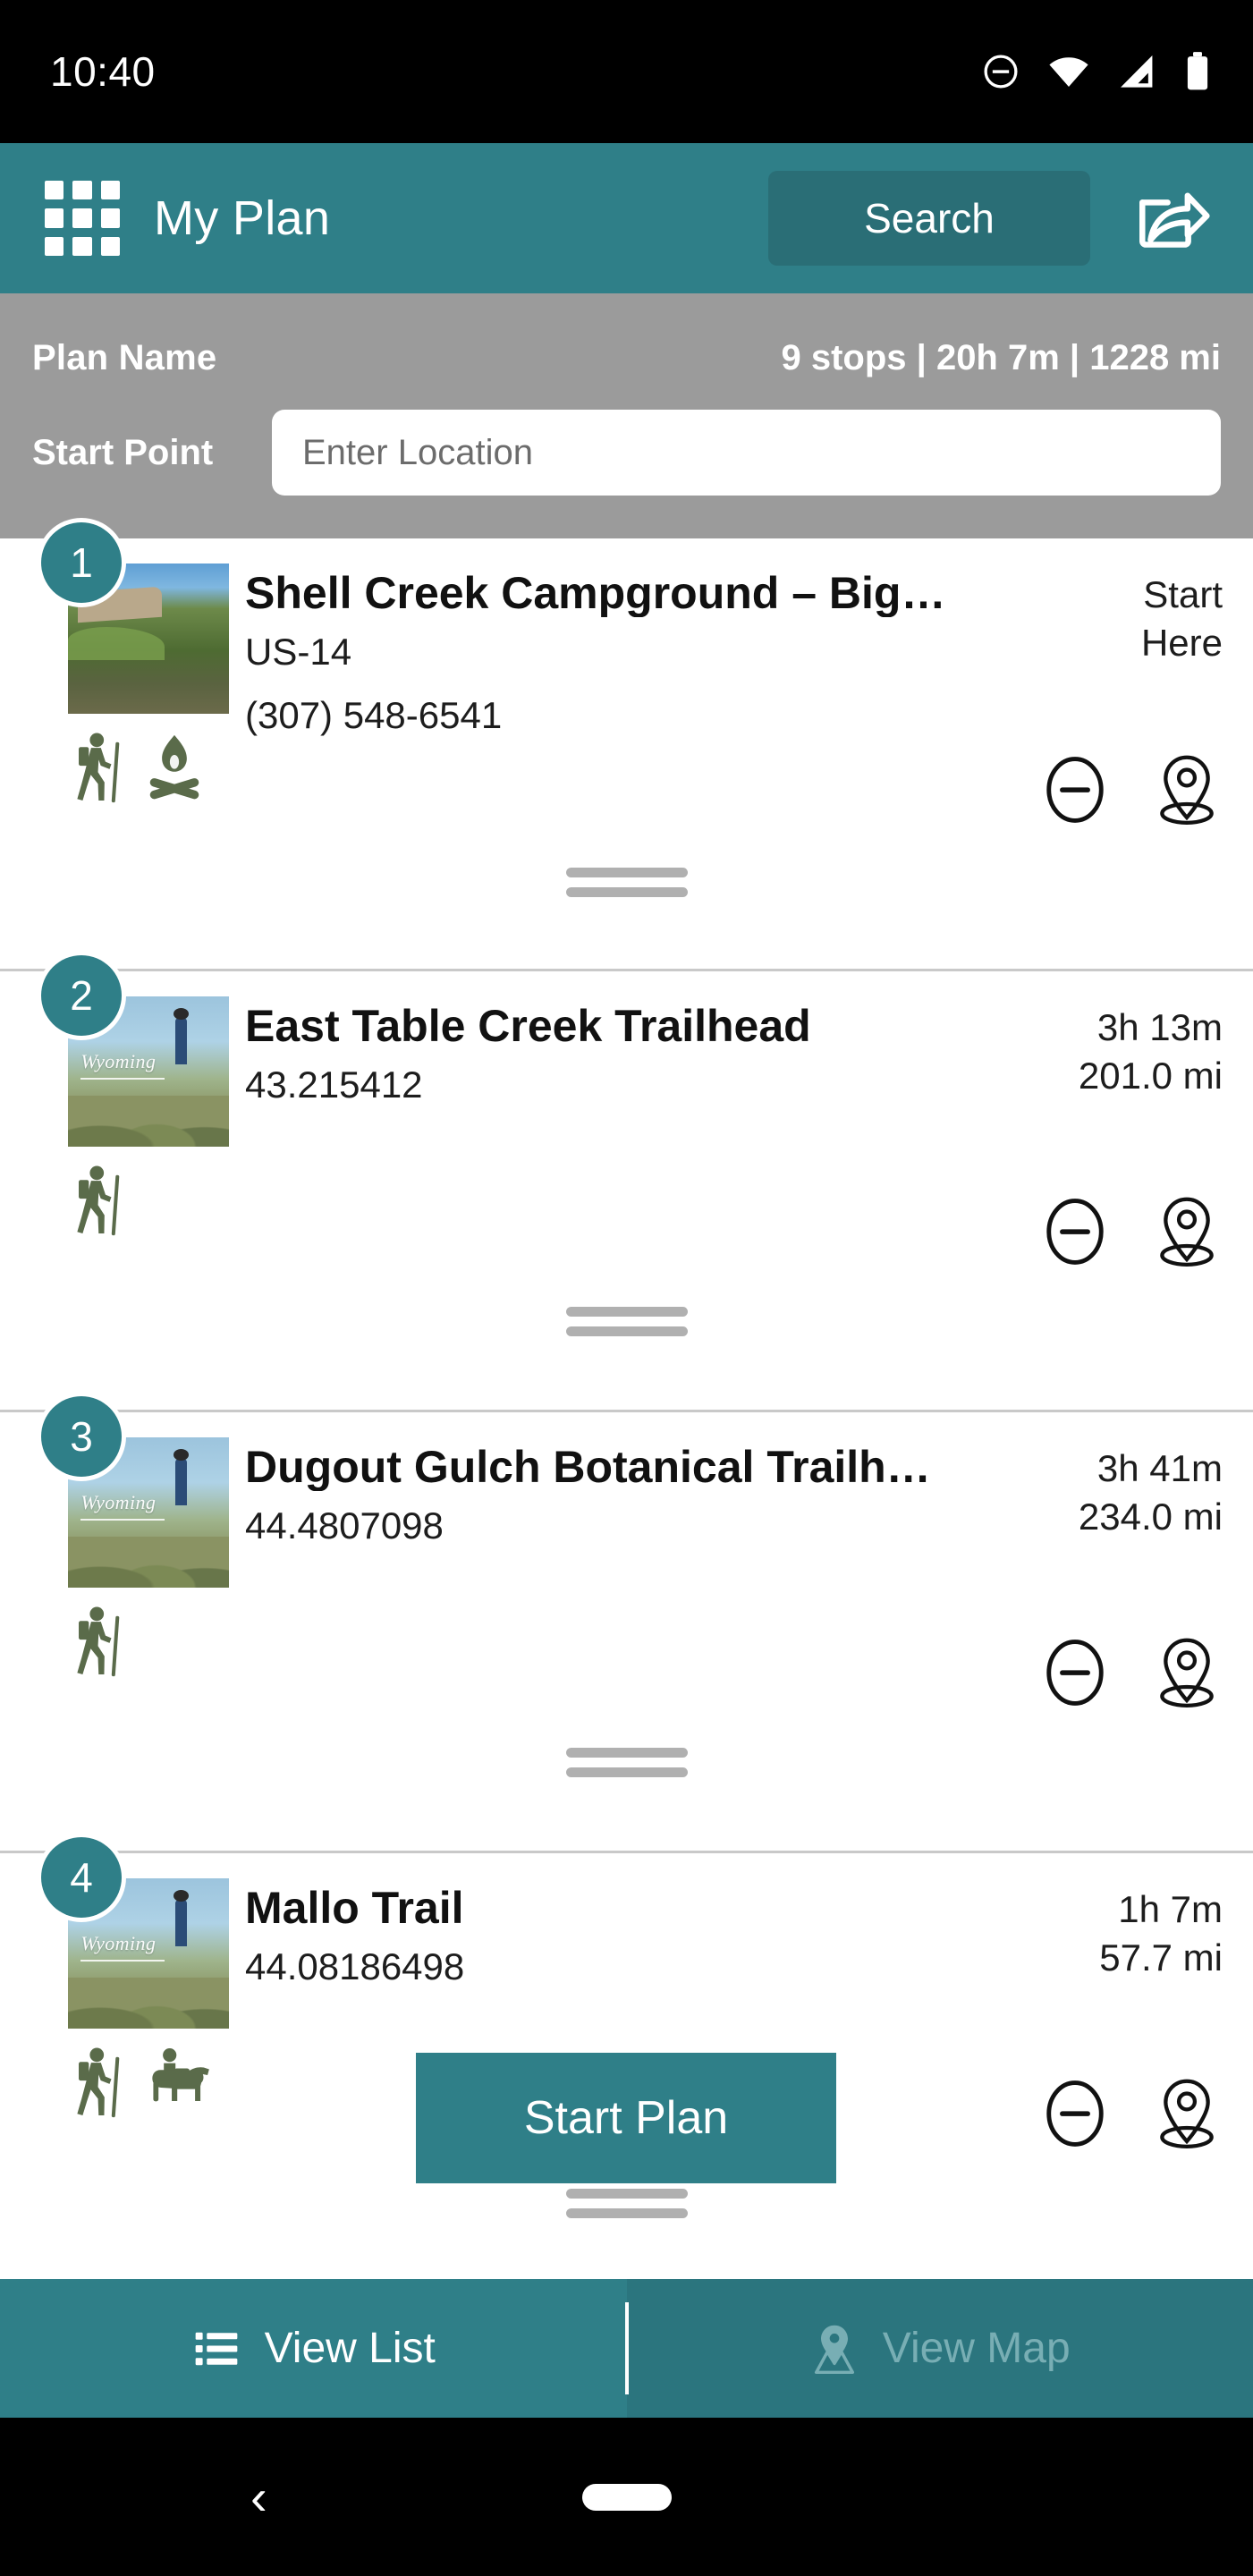  I want to click on start-point-label: Start Point, so click(123, 452).